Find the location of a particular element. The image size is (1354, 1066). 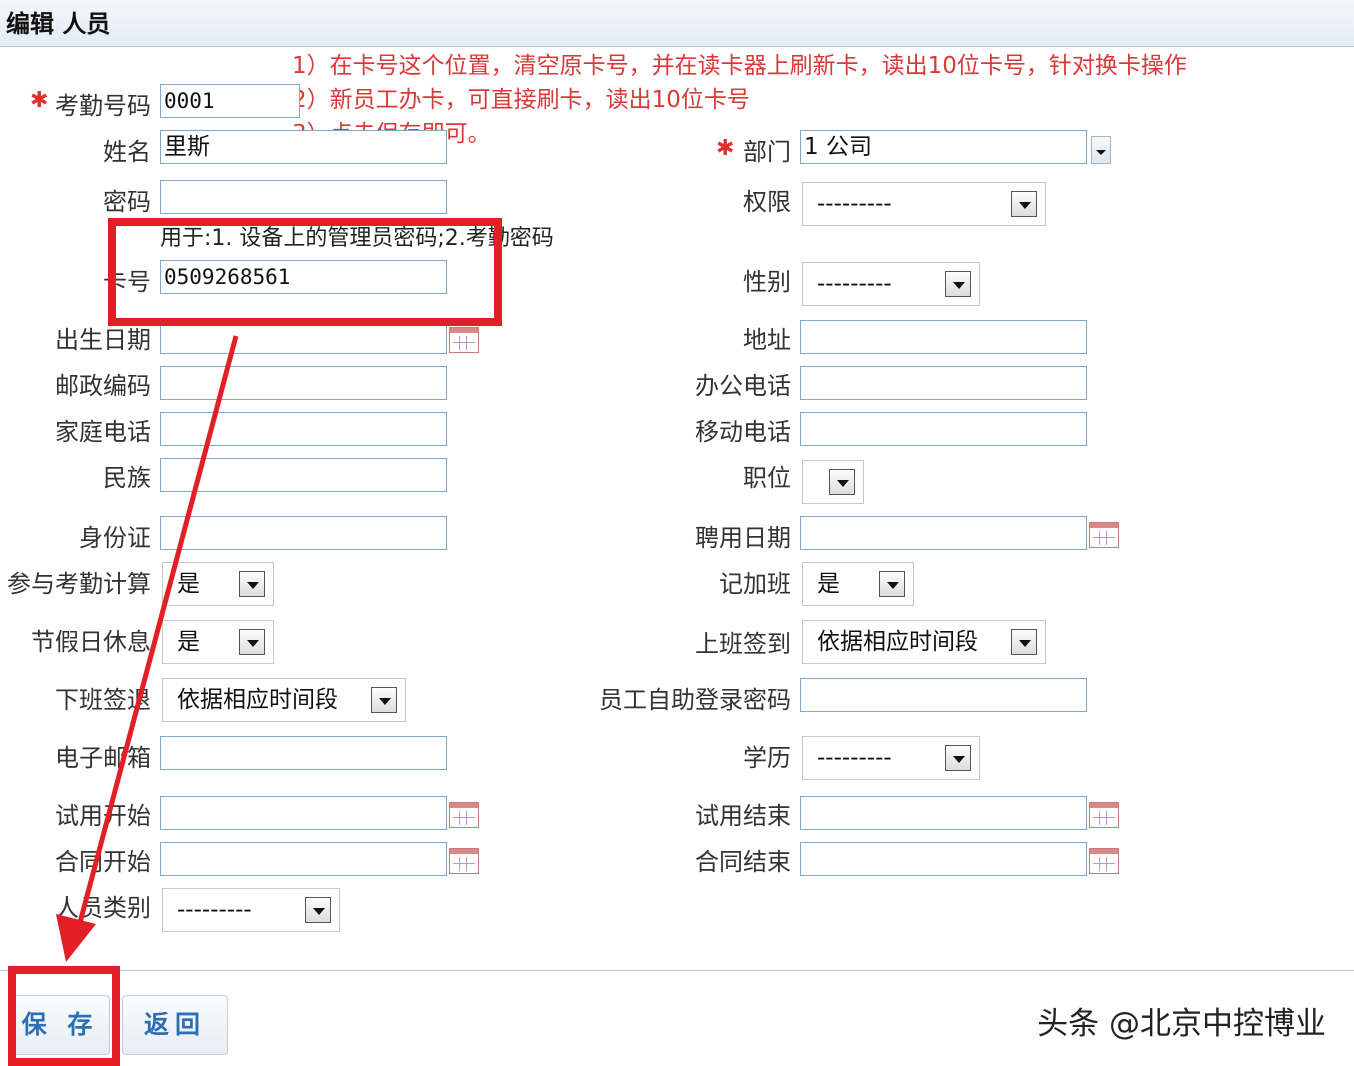

annotation-arrow is located at coordinates (147, 648).